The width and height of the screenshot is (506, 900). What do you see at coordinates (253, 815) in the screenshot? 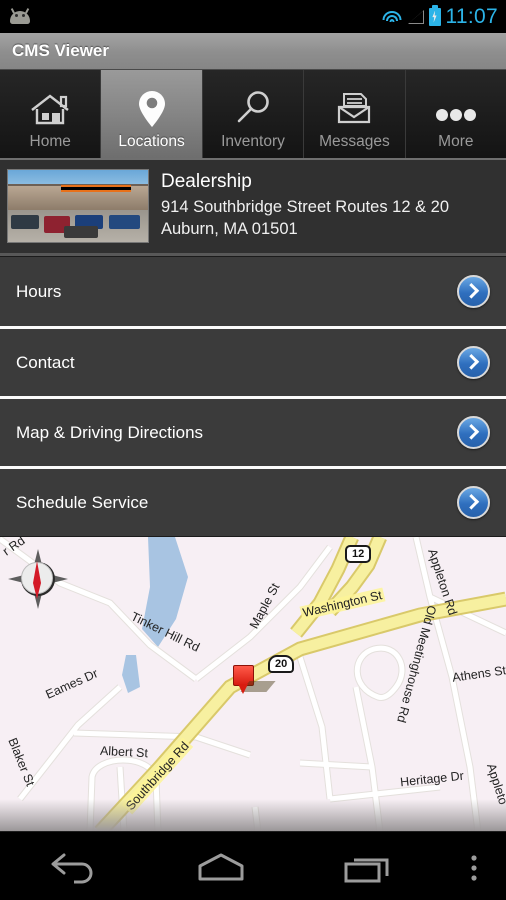
I see `map-bottom-fade` at bounding box center [253, 815].